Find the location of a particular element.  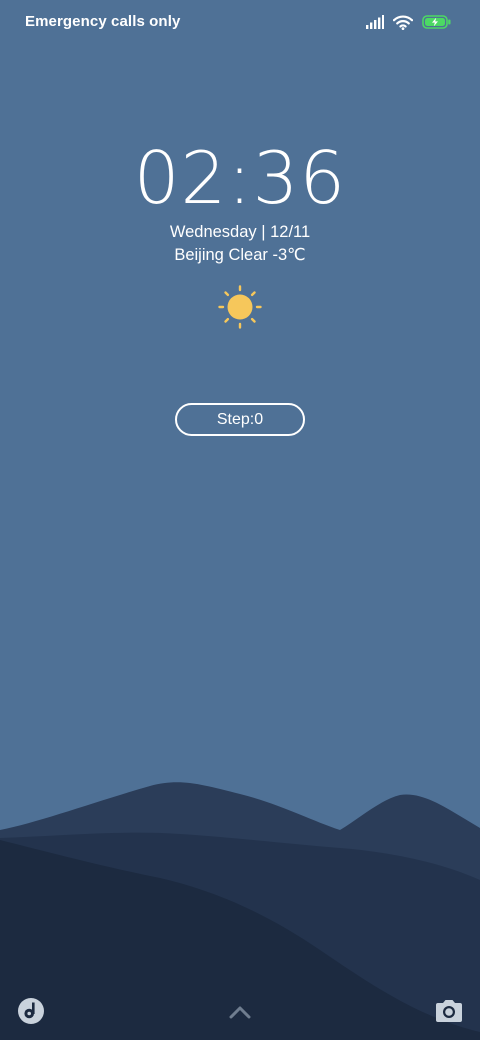

lockscreen-clock: 02:36 is located at coordinates (240, 178).